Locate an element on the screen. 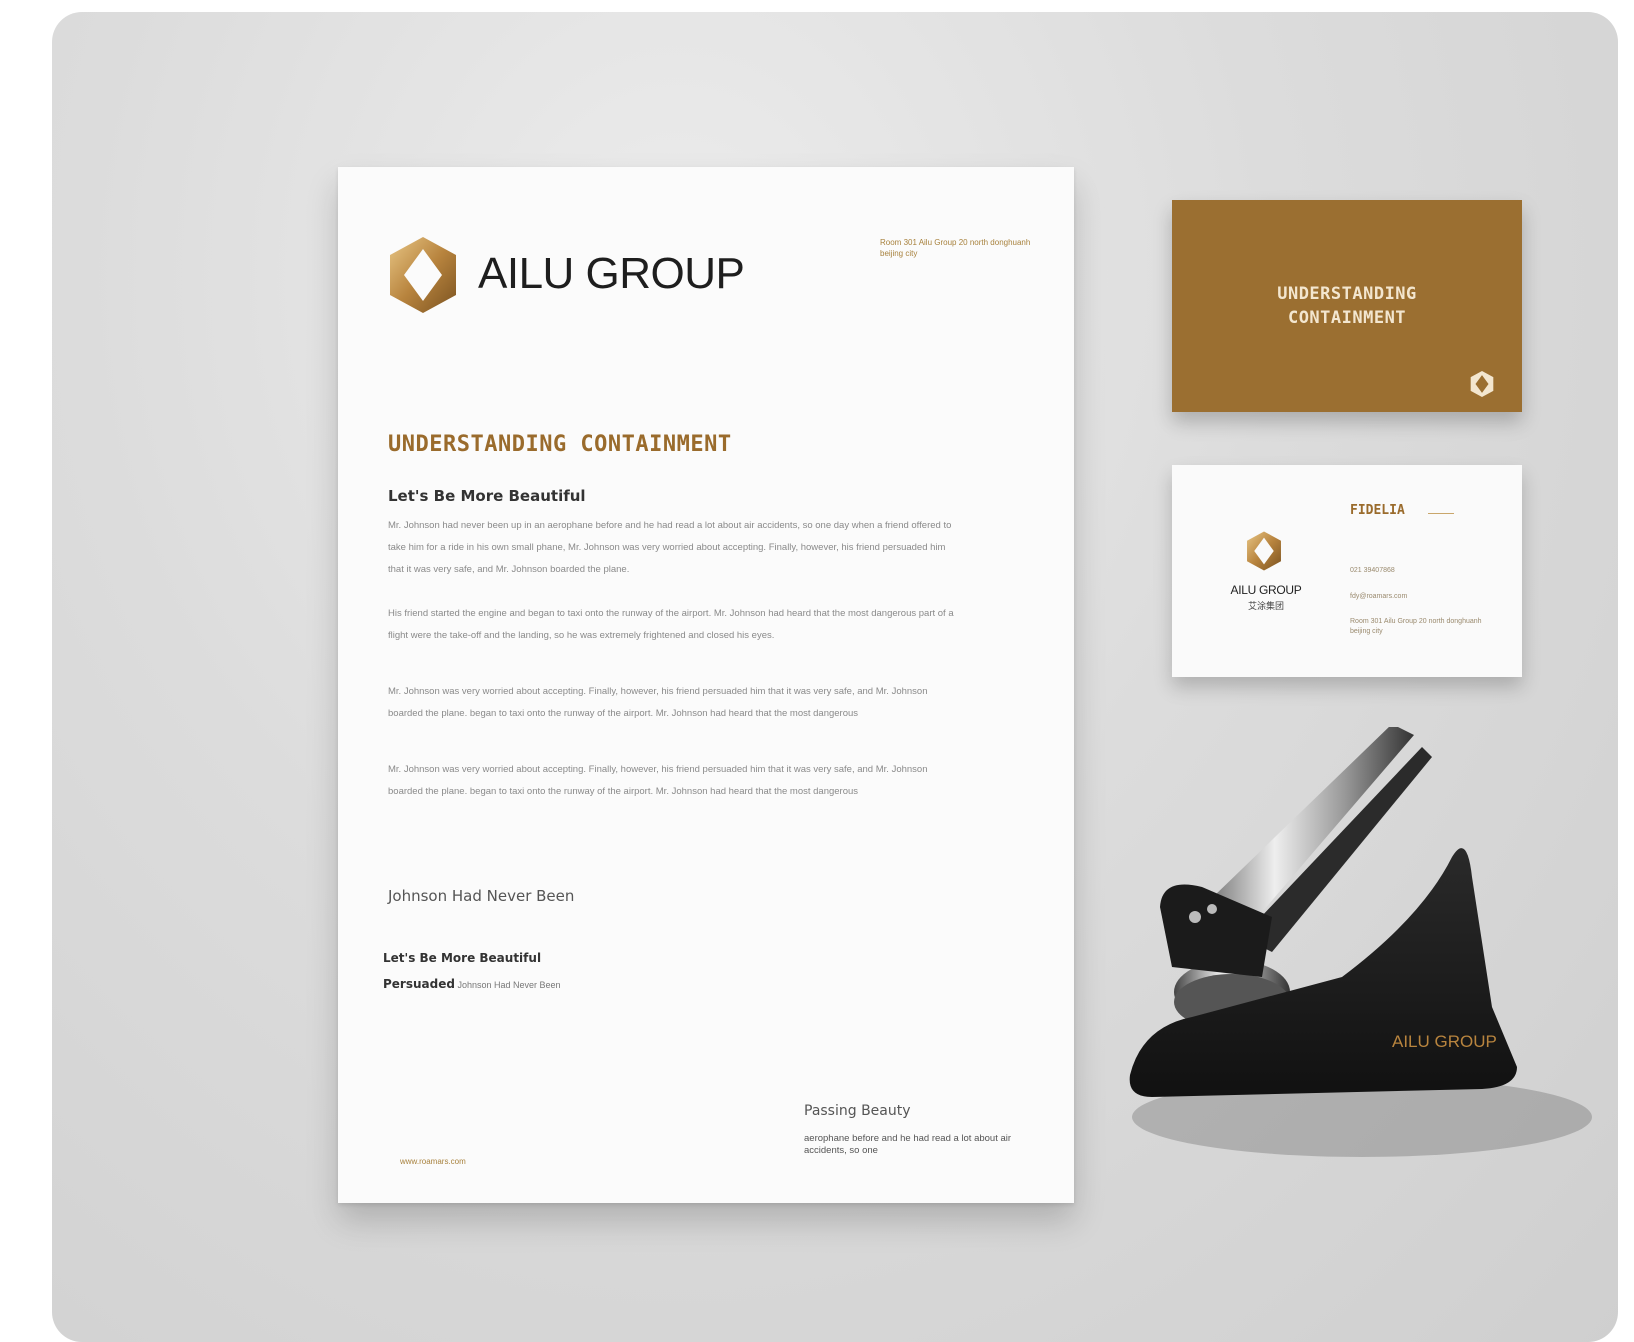  card-person-name: FIDELIA is located at coordinates (1377, 510).